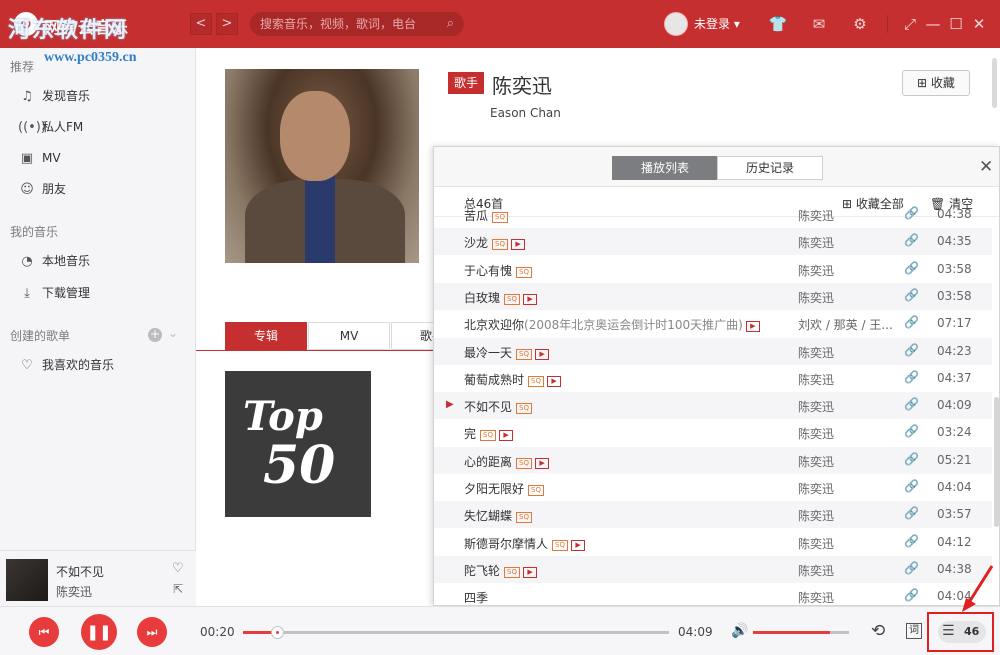  Describe the element at coordinates (713, 460) in the screenshot. I see `playlist-row: 心的距离 SQ ▶ 陈奕迅 🔗 05:21` at that location.